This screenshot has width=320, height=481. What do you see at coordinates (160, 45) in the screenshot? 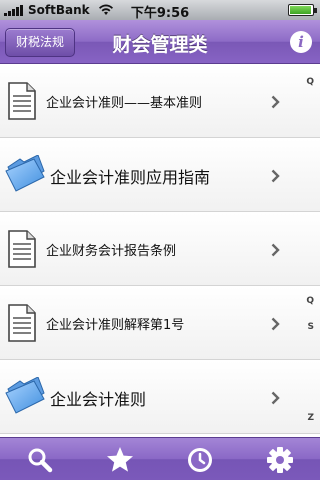
I see `page-title: 财会管理类` at bounding box center [160, 45].